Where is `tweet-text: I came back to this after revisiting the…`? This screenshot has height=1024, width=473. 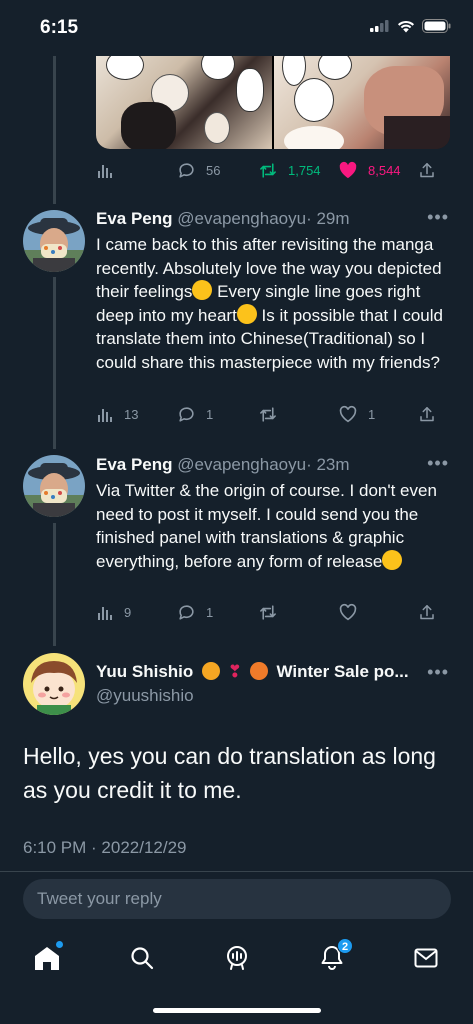
tweet-text: I came back to this after revisiting the… is located at coordinates (269, 303).